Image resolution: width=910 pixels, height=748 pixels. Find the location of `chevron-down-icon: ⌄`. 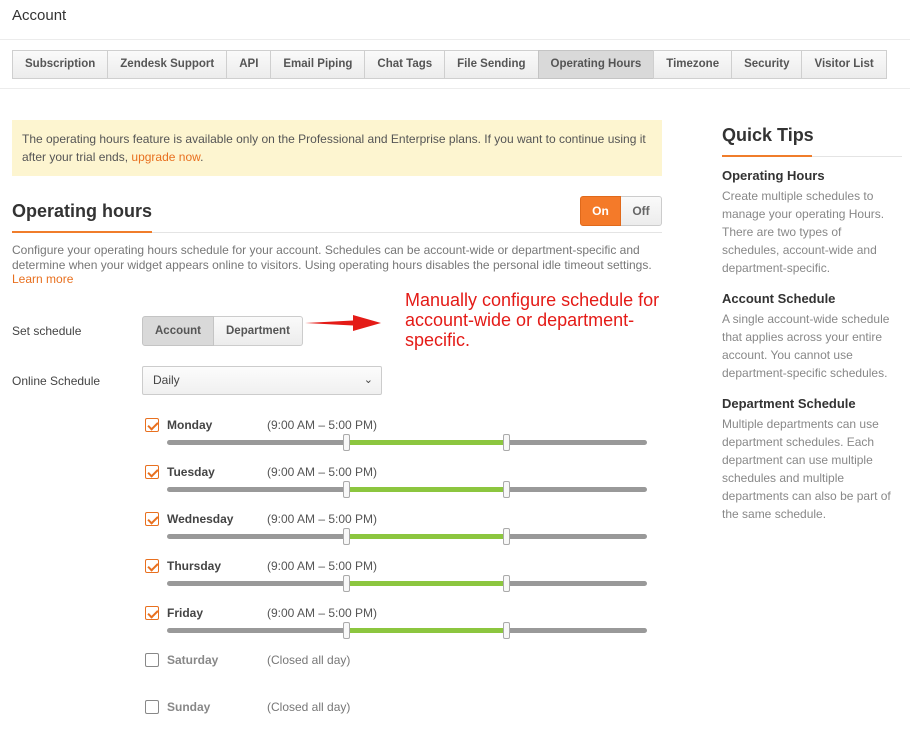

chevron-down-icon: ⌄ is located at coordinates (368, 380).